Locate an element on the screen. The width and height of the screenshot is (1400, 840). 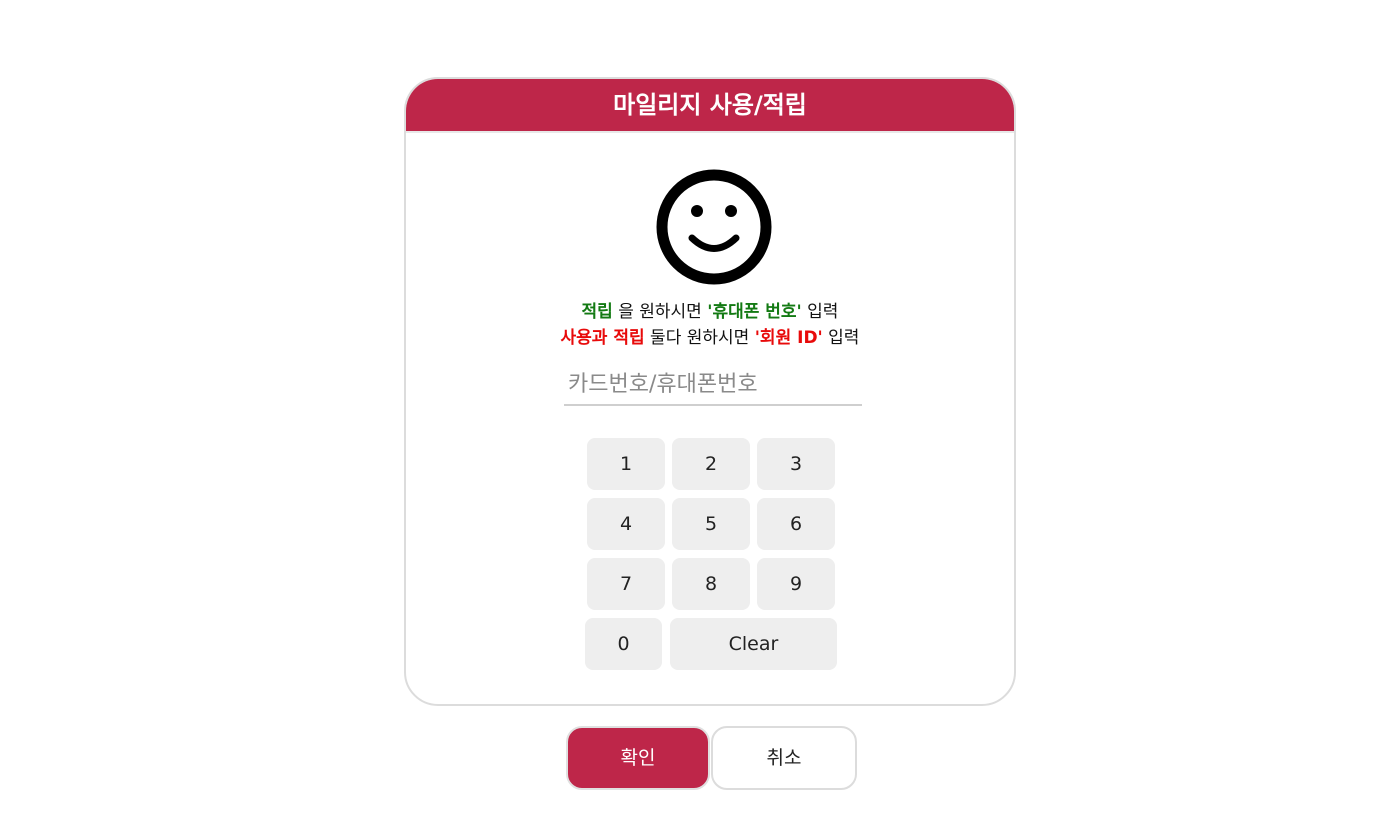
keypad-key-2: 2 is located at coordinates (711, 464).